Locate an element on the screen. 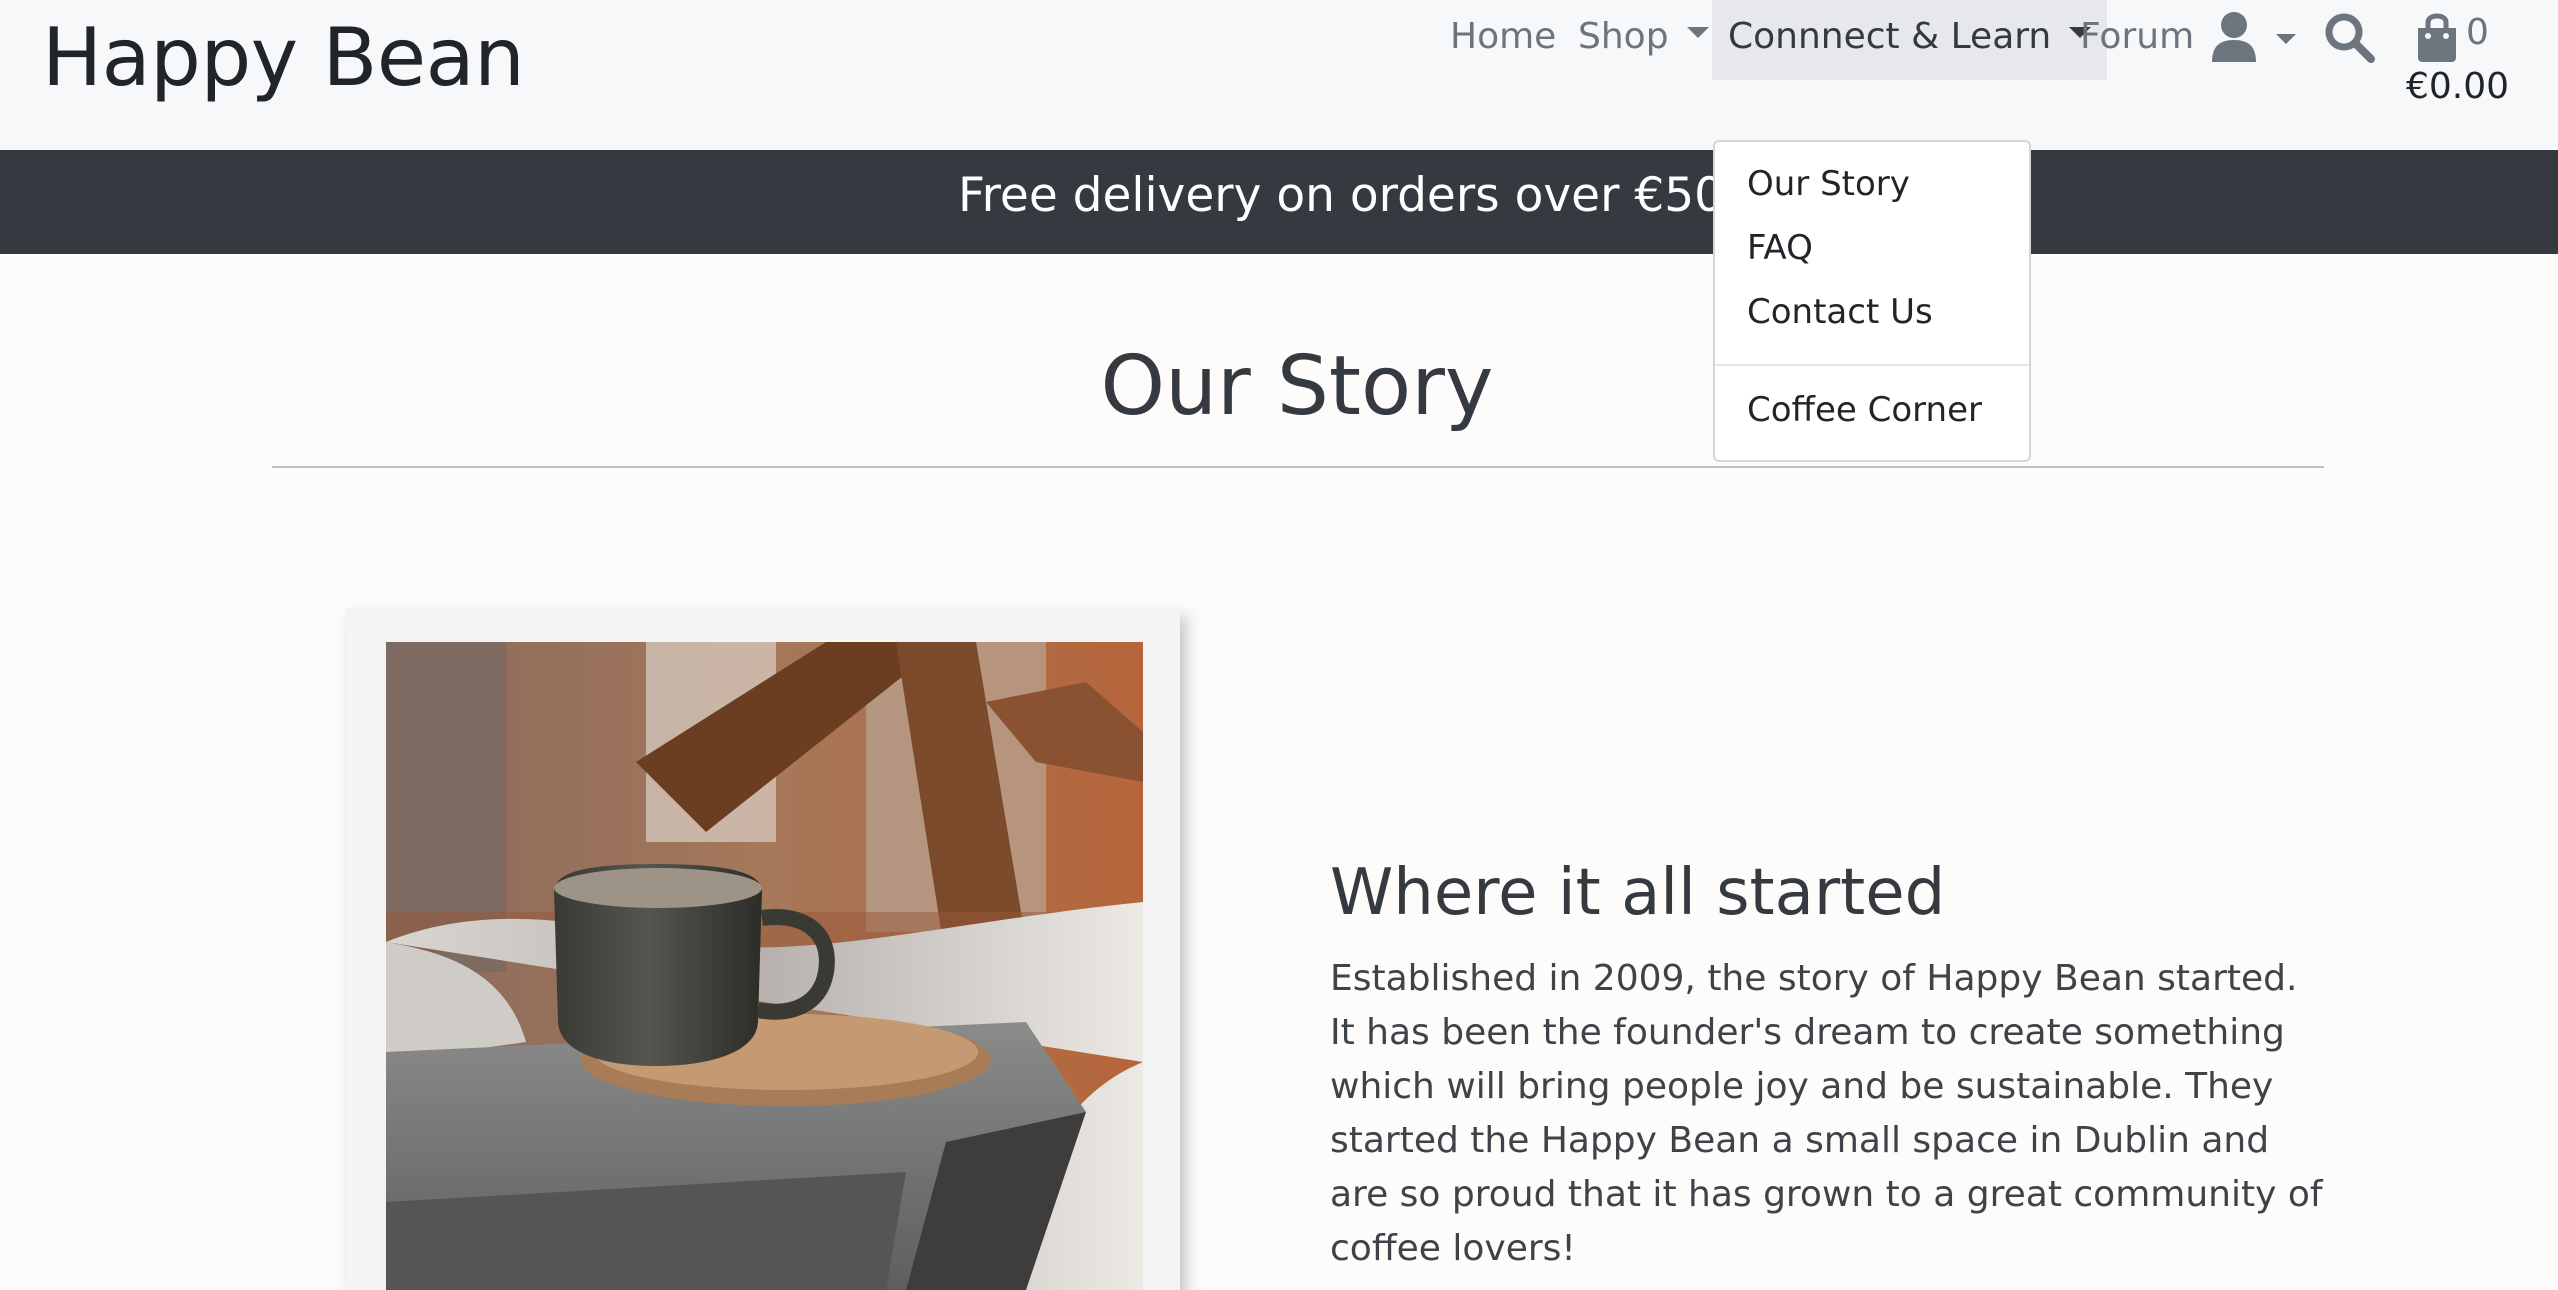 The width and height of the screenshot is (2558, 1290). cart-total: €0.00 is located at coordinates (2457, 86).